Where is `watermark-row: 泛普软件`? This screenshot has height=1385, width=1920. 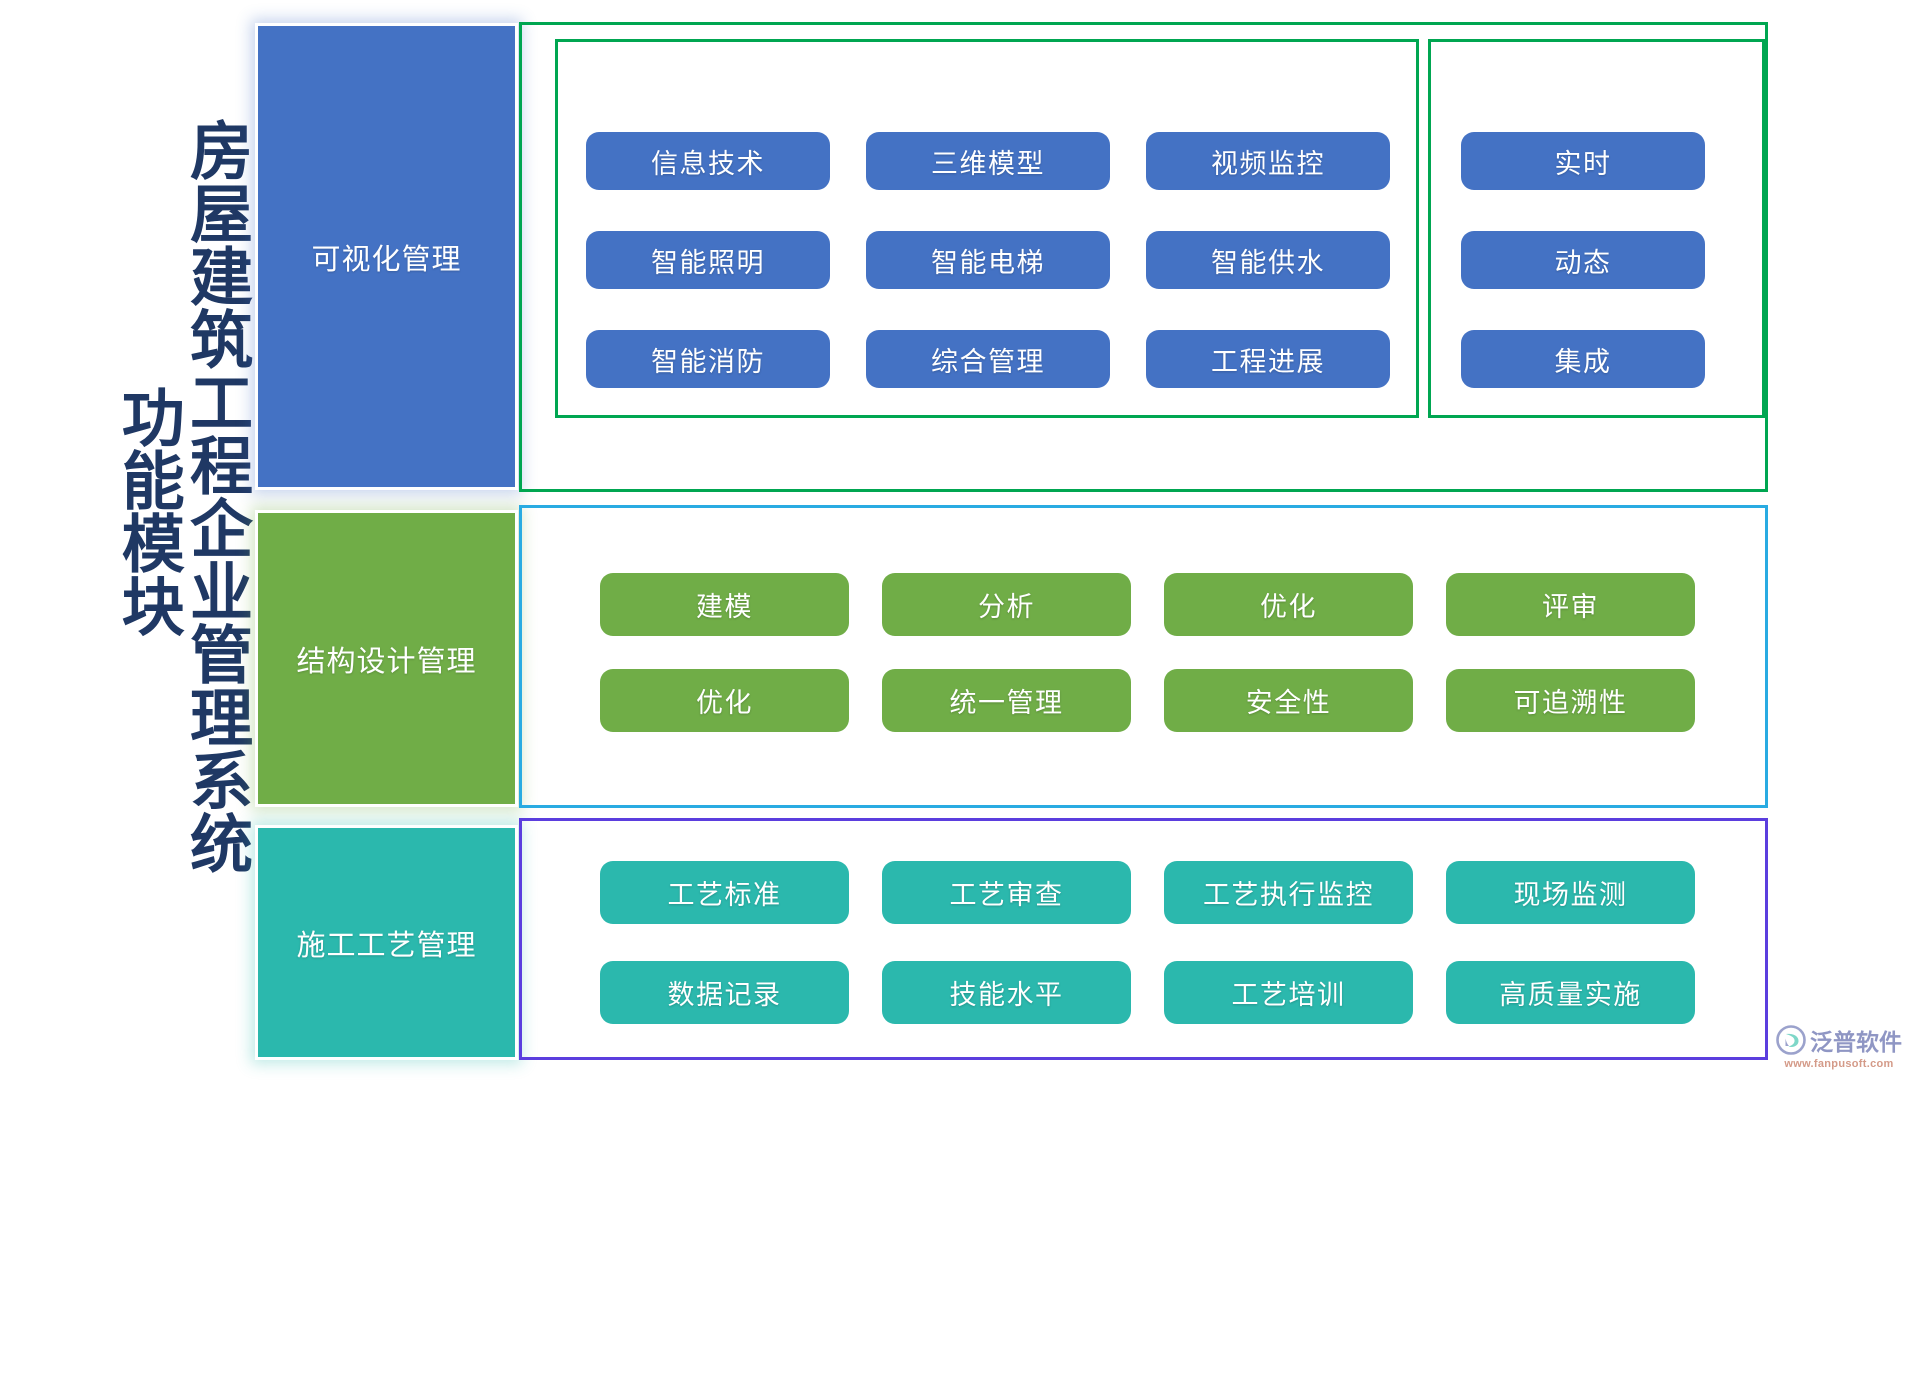 watermark-row: 泛普软件 is located at coordinates (1839, 1040).